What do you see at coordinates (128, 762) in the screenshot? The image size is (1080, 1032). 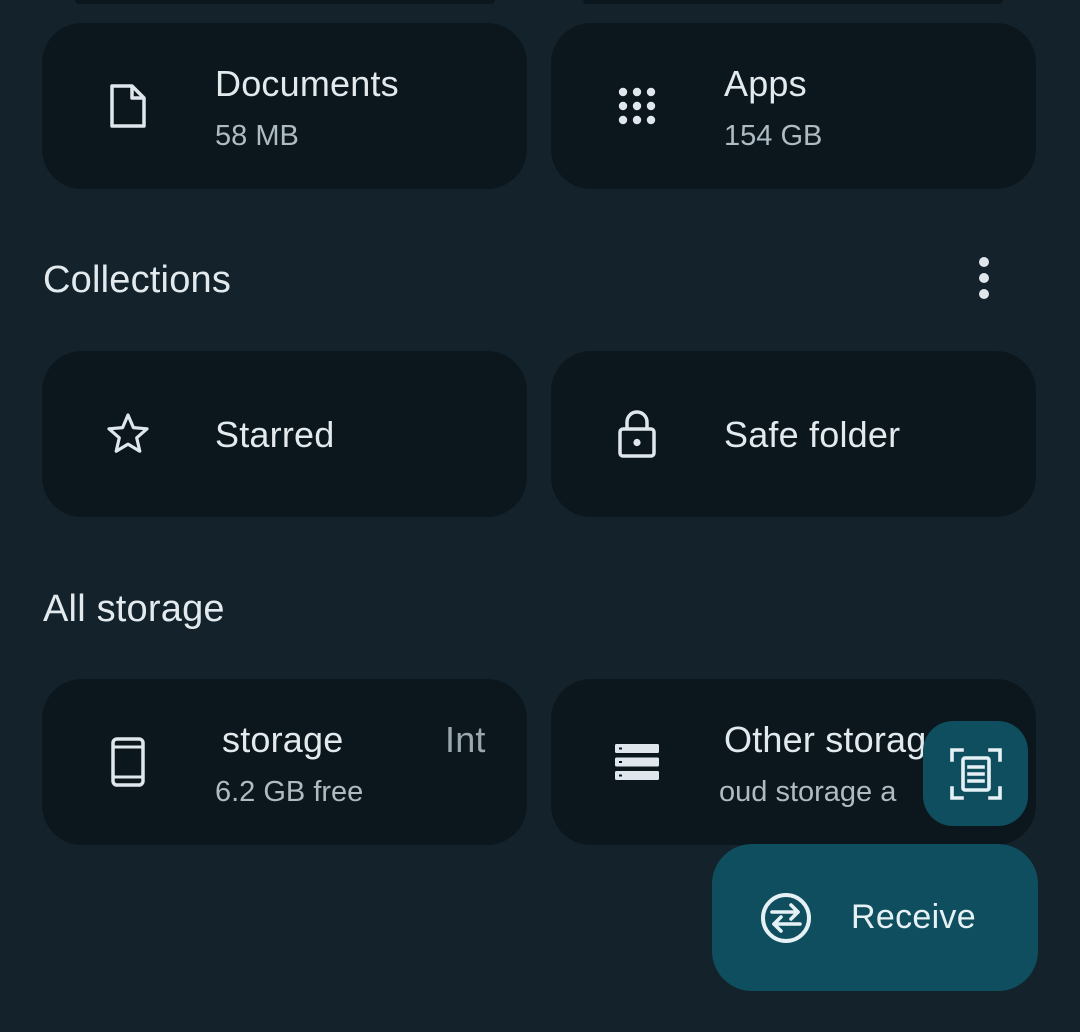 I see `phone-icon` at bounding box center [128, 762].